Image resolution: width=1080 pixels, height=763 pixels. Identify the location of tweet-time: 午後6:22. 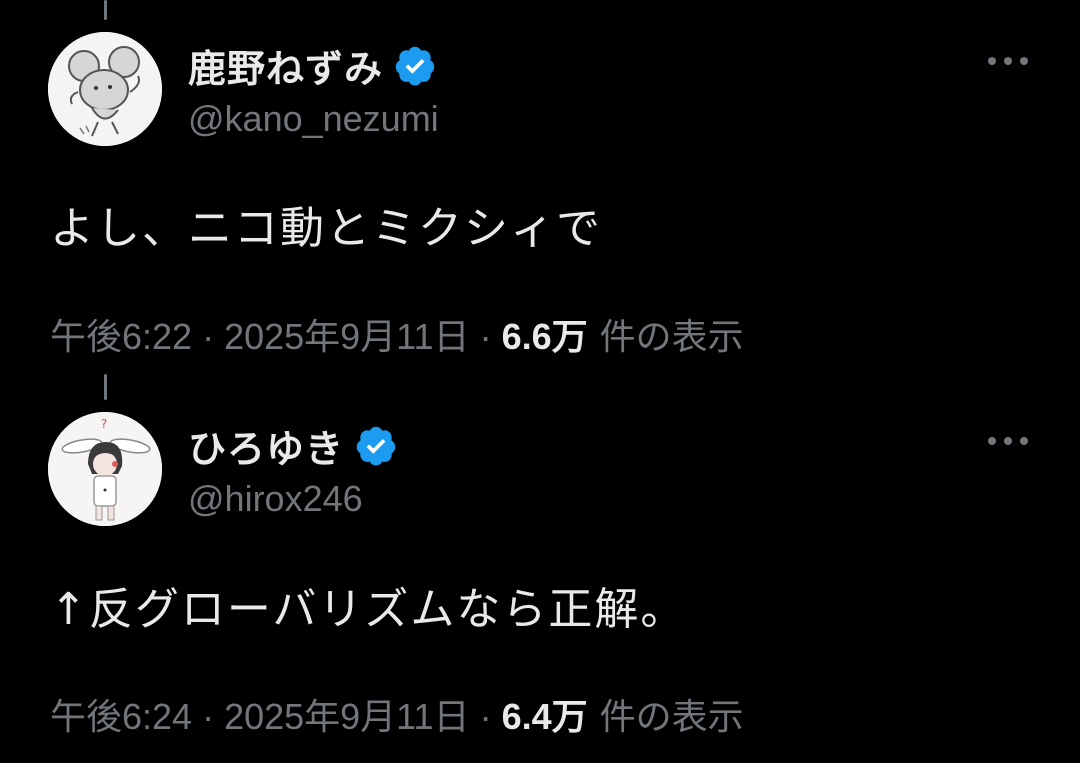
(121, 334).